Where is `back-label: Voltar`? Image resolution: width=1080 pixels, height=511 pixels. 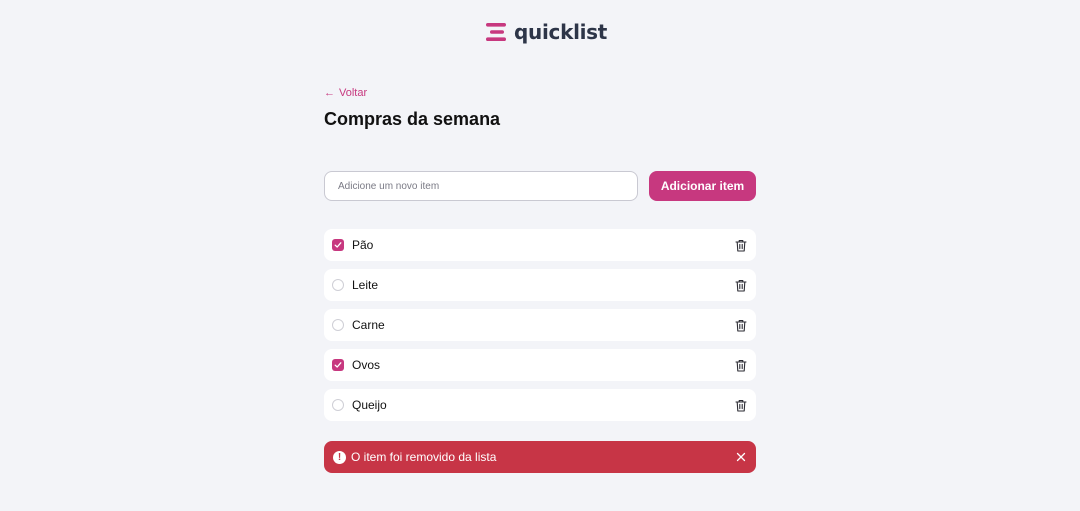 back-label: Voltar is located at coordinates (353, 93).